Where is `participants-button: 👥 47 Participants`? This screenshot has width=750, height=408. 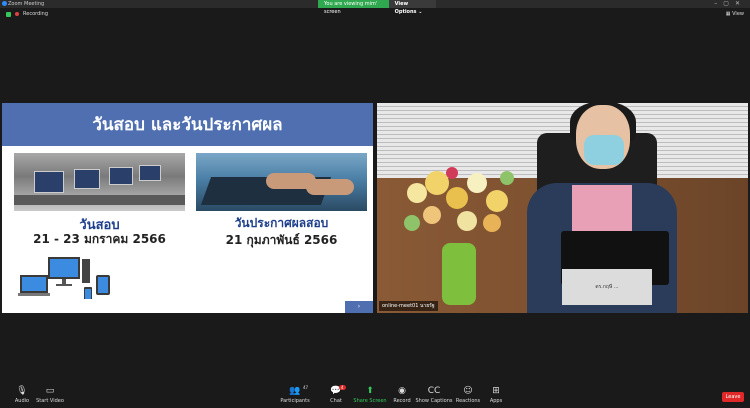 participants-button: 👥 47 Participants is located at coordinates (295, 394).